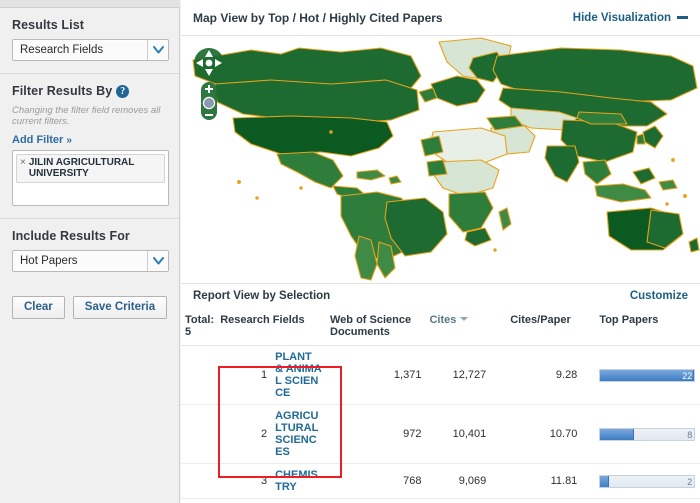 This screenshot has width=700, height=503. I want to click on row-research-field: AGRICULTURAL SCIENCES, so click(298, 434).